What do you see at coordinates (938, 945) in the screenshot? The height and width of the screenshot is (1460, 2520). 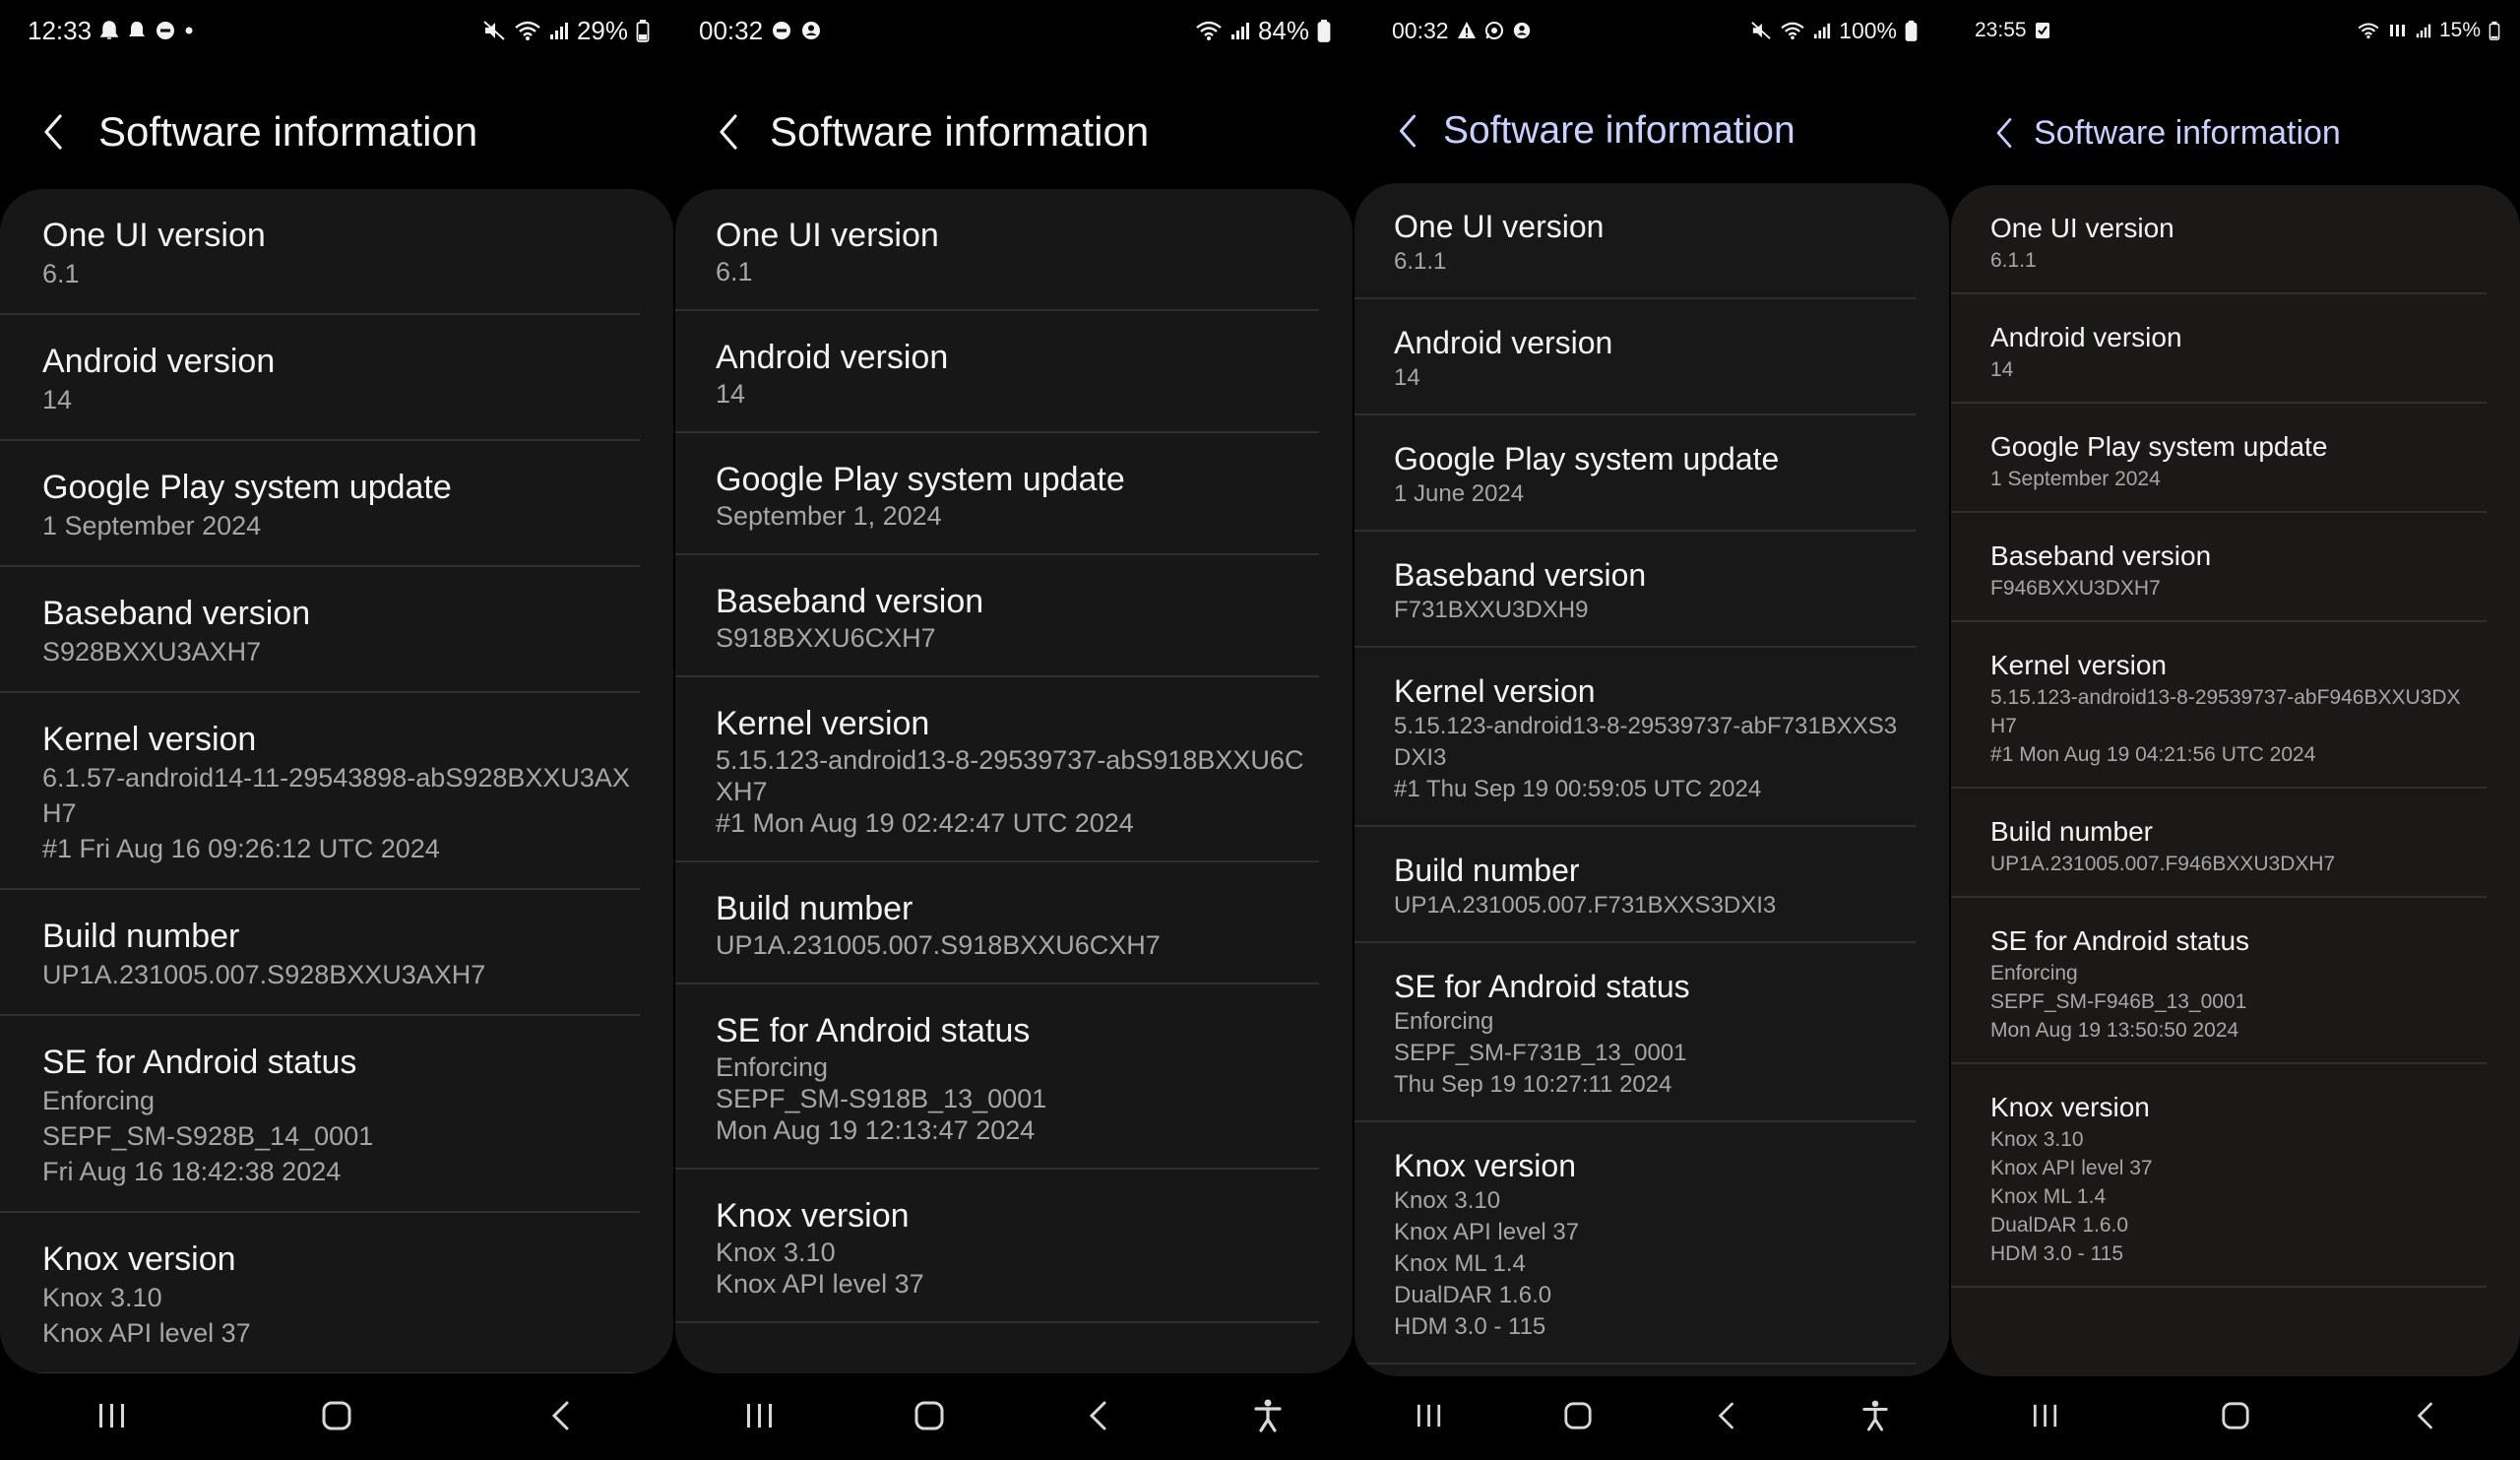 I see `item-value: UP1A.231005.007.S918BXXU6CXH7` at bounding box center [938, 945].